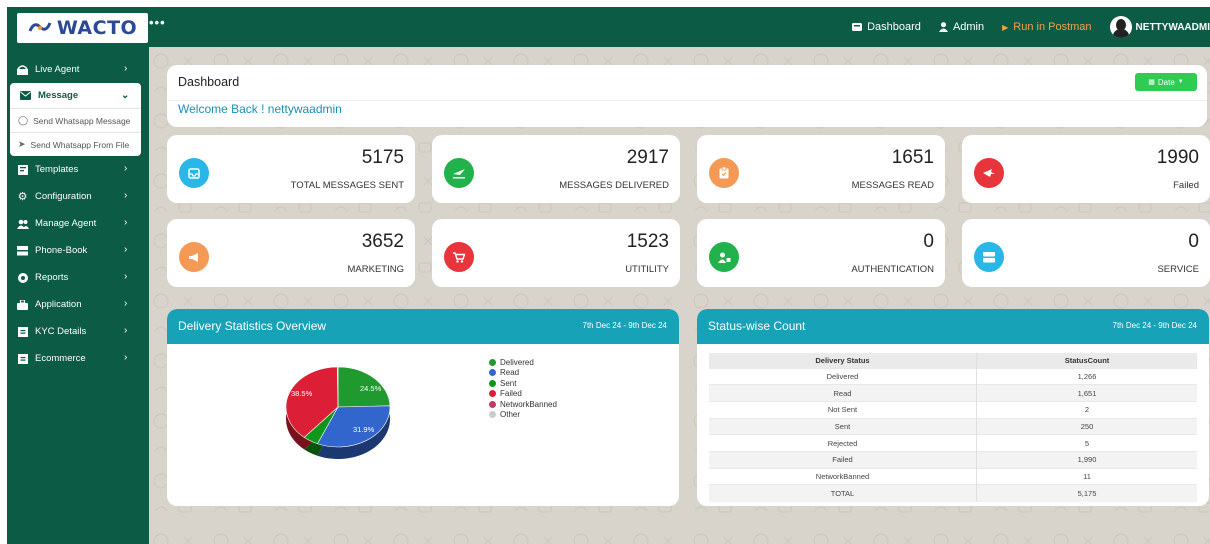 The width and height of the screenshot is (1210, 544). What do you see at coordinates (523, 415) in the screenshot?
I see `legend-item-other: Other` at bounding box center [523, 415].